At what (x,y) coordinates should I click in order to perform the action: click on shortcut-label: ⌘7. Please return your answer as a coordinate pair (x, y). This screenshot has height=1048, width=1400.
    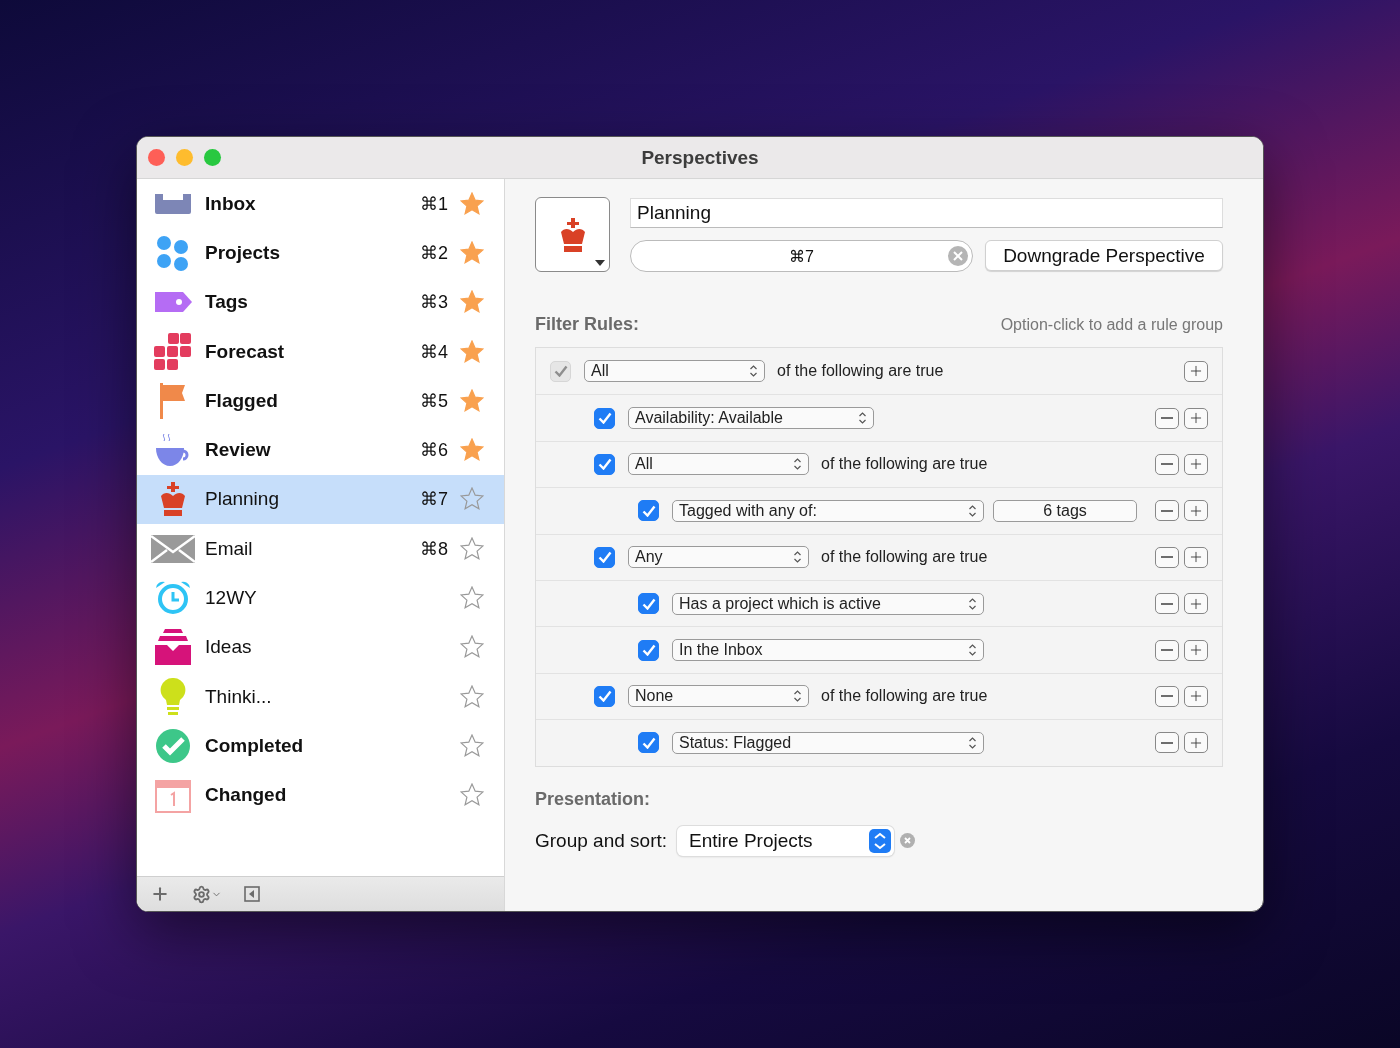
    Looking at the image, I should click on (434, 499).